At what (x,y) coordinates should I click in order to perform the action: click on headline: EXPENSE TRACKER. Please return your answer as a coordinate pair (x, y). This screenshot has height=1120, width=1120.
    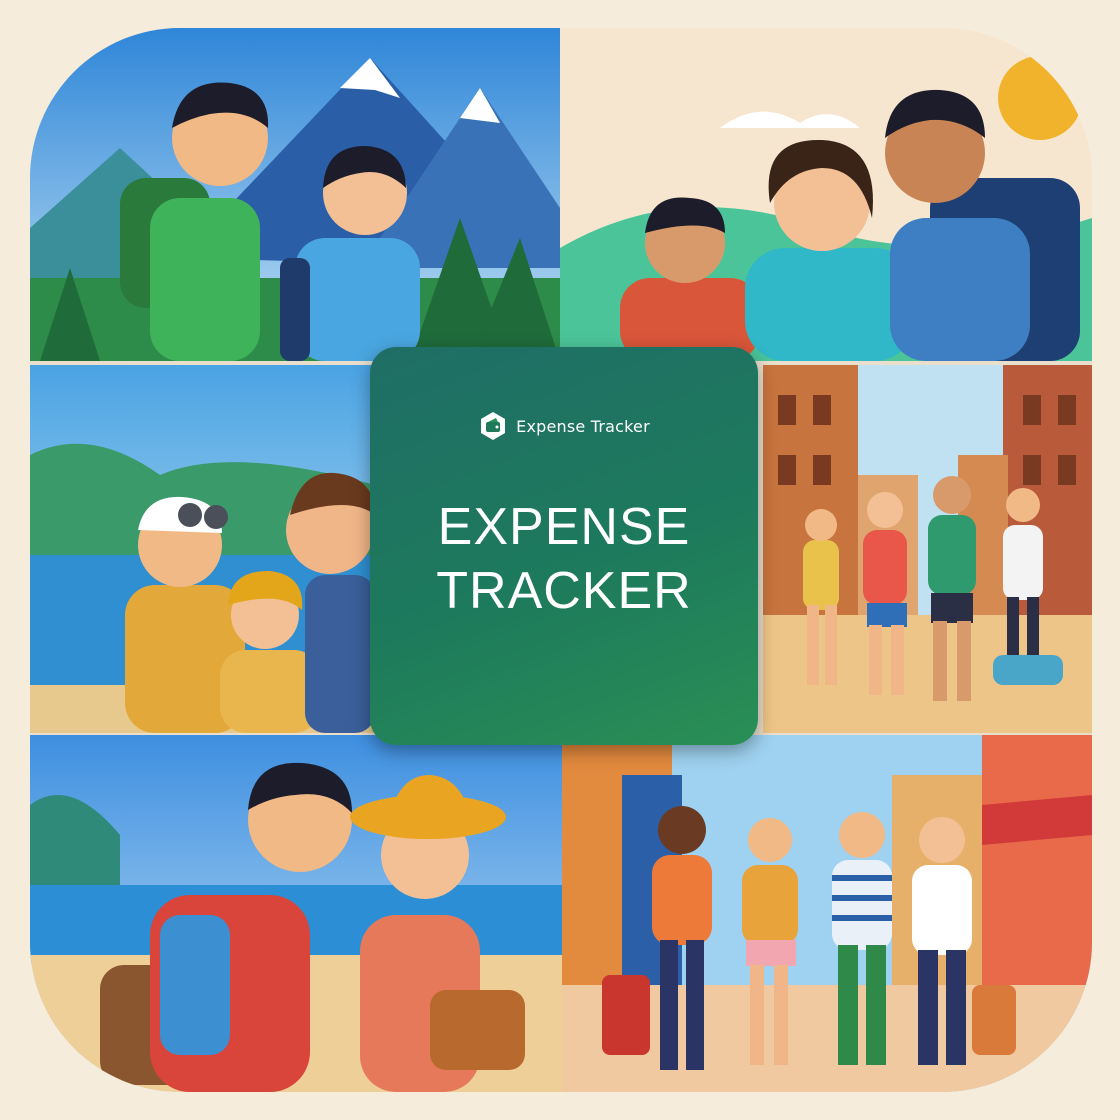
    Looking at the image, I should click on (564, 559).